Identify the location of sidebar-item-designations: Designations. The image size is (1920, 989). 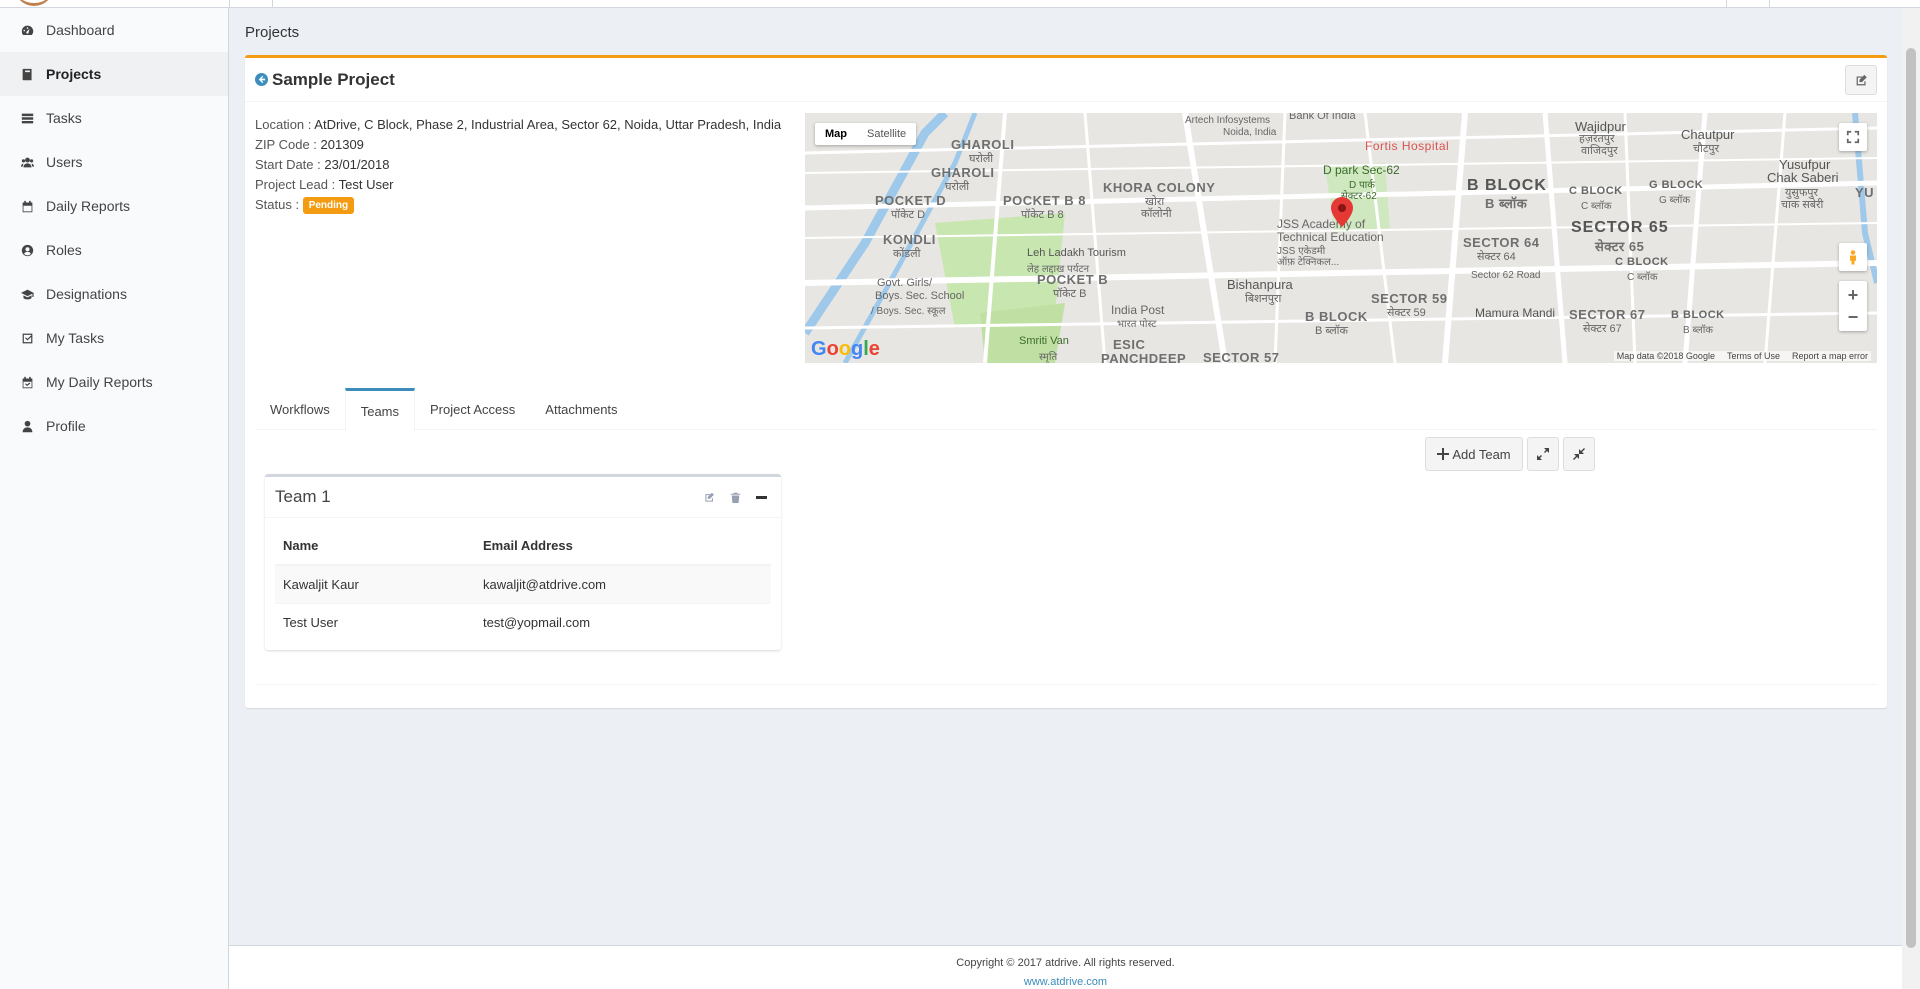
(114, 294).